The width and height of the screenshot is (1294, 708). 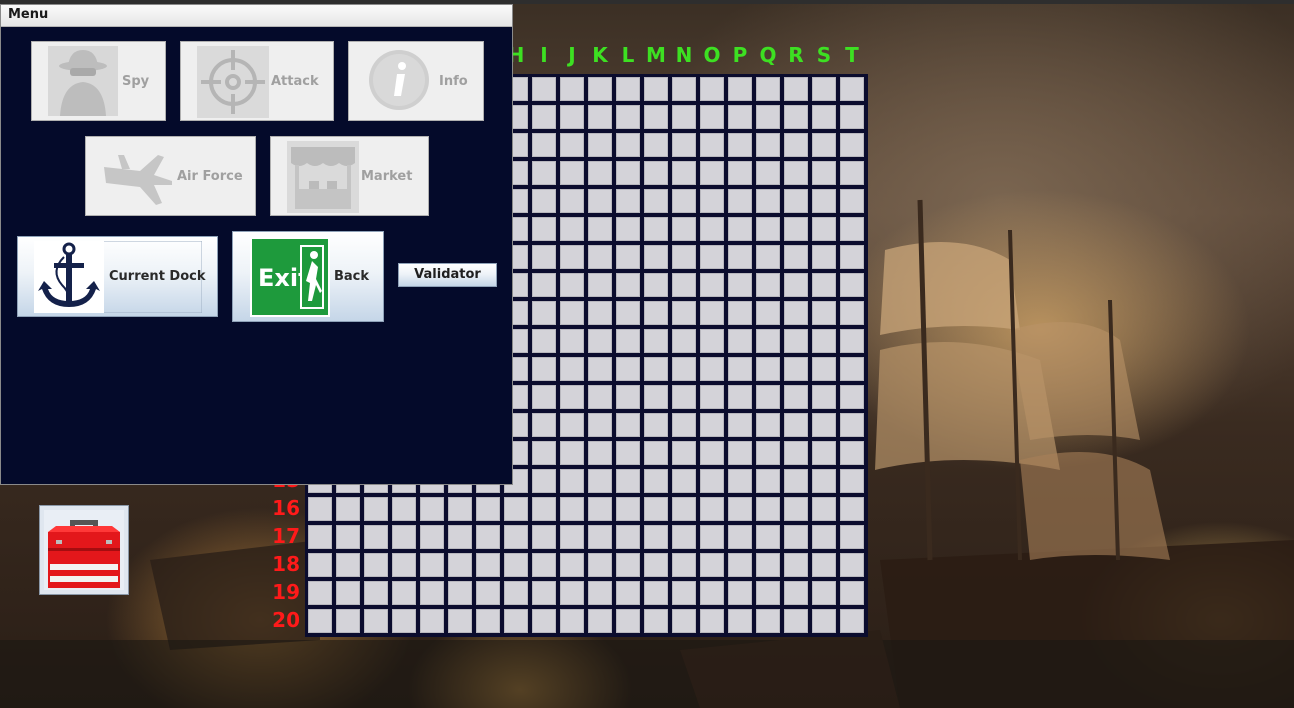 I want to click on back-button: Exit Back, so click(x=308, y=276).